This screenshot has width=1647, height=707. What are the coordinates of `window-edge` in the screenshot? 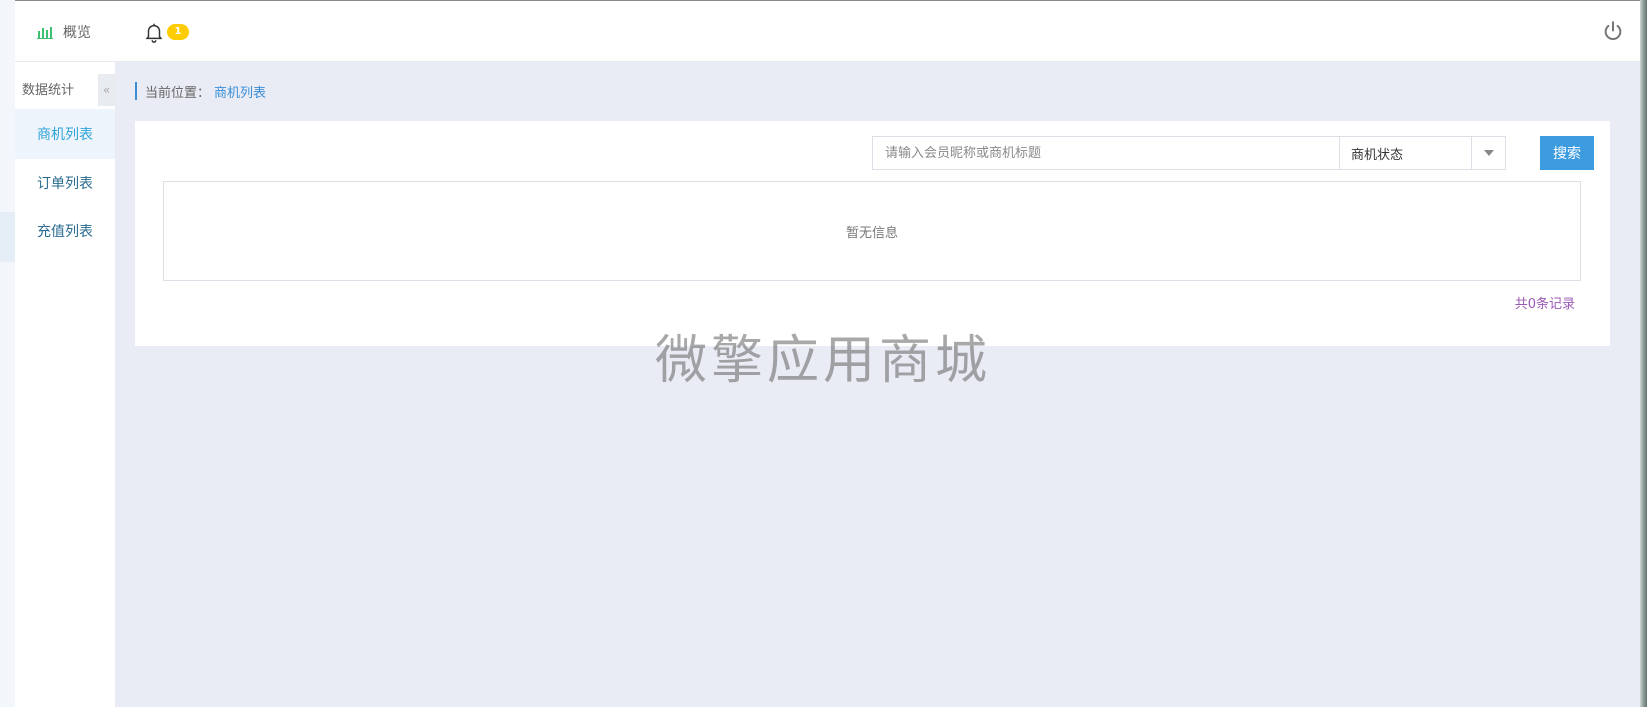 It's located at (1643, 353).